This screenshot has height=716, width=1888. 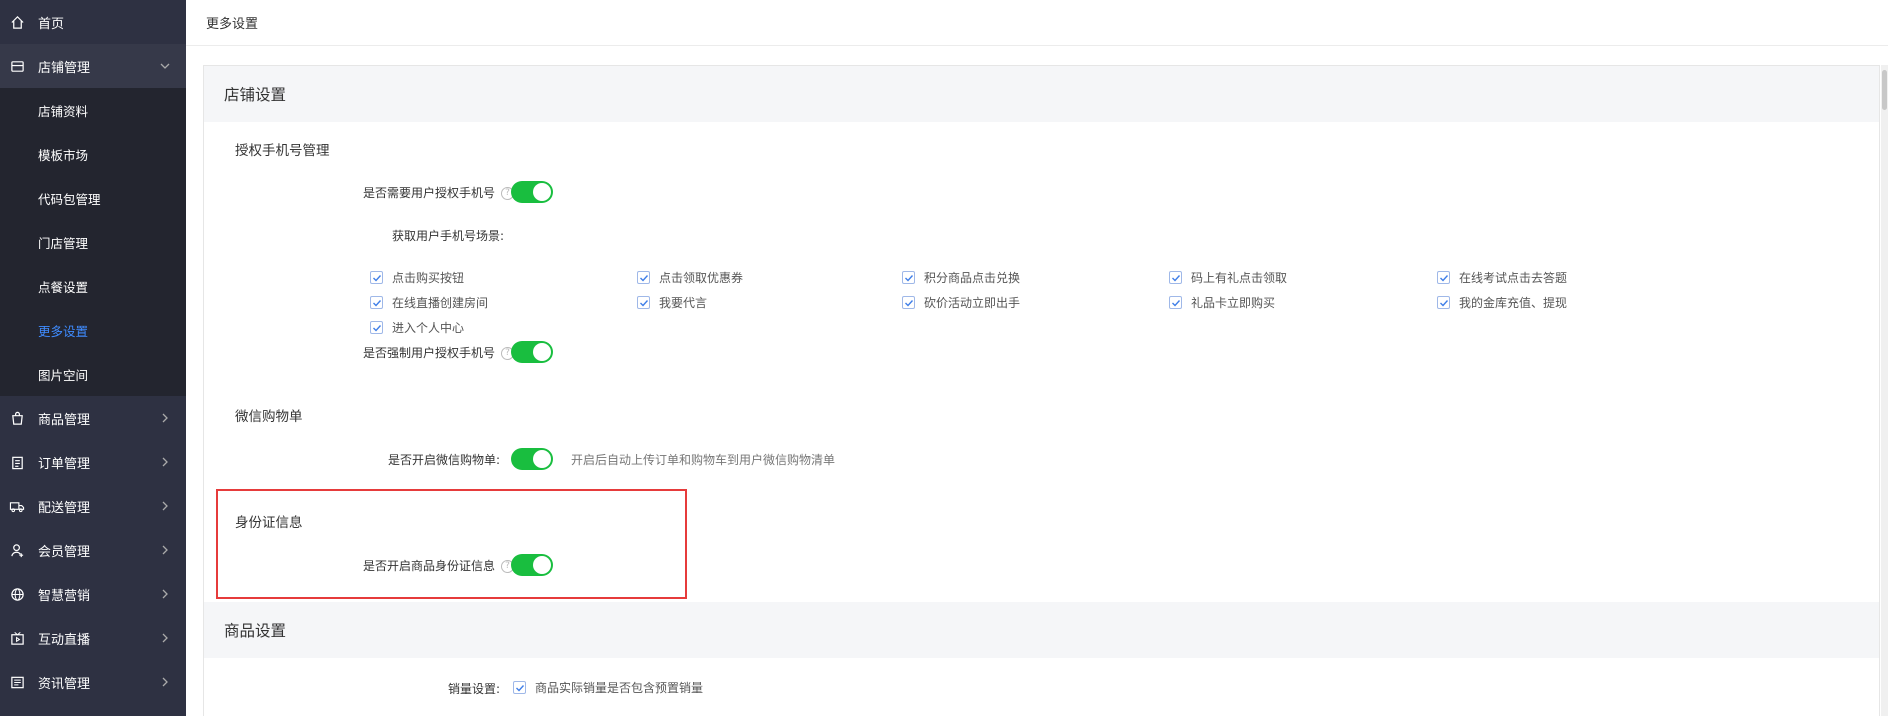 What do you see at coordinates (532, 352) in the screenshot?
I see `force-auth-switch` at bounding box center [532, 352].